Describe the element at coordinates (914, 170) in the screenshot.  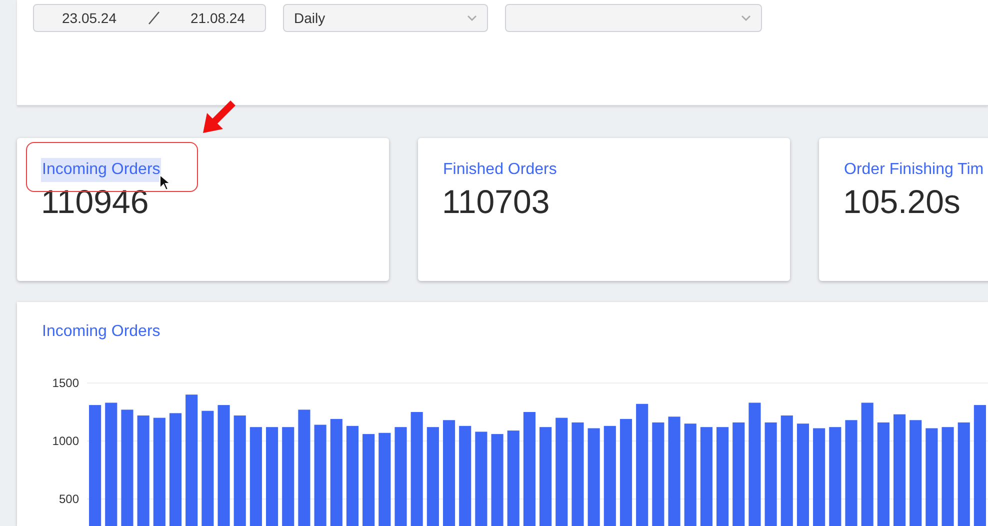
I see `kpi-title: Order Finishing Tim` at that location.